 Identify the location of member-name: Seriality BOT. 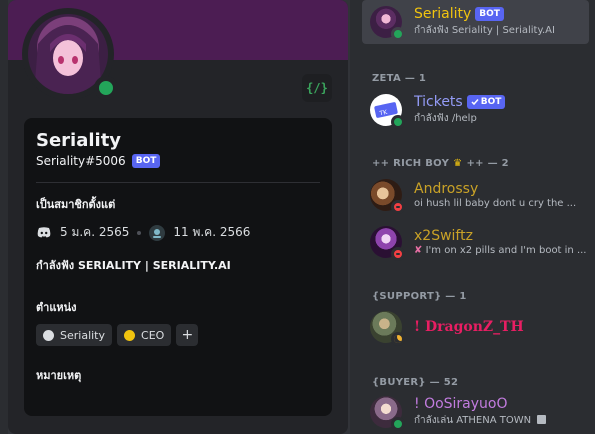
(501, 14).